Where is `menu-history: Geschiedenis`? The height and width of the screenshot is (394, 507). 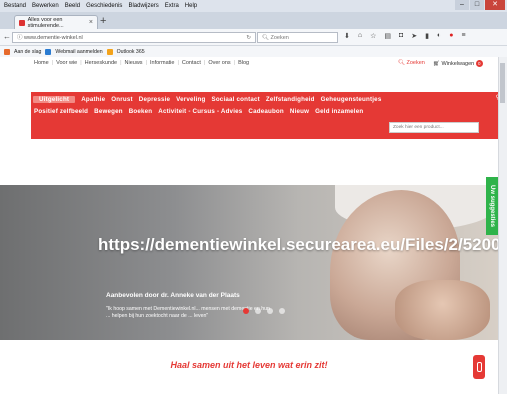
menu-history: Geschiedenis is located at coordinates (104, 6).